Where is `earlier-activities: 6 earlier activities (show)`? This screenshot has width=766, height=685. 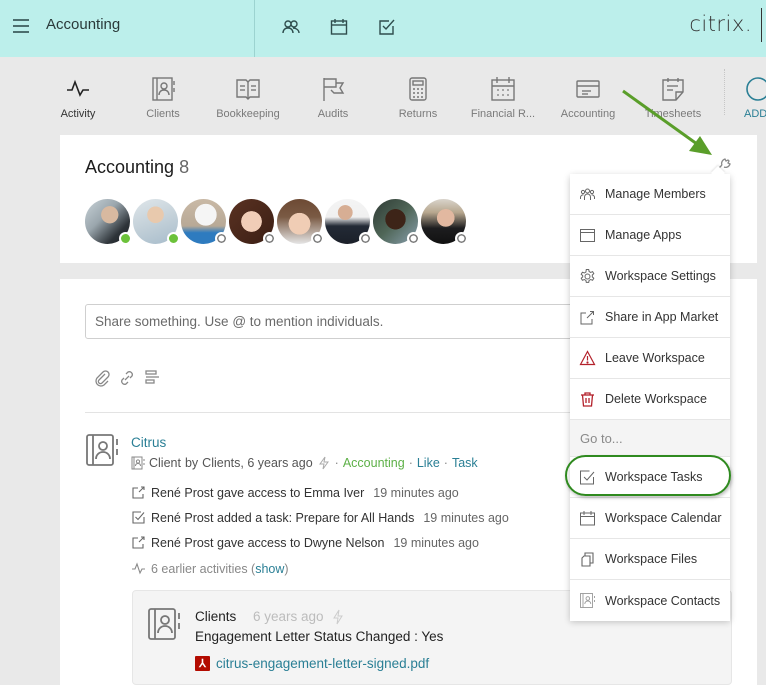 earlier-activities: 6 earlier activities (show) is located at coordinates (210, 568).